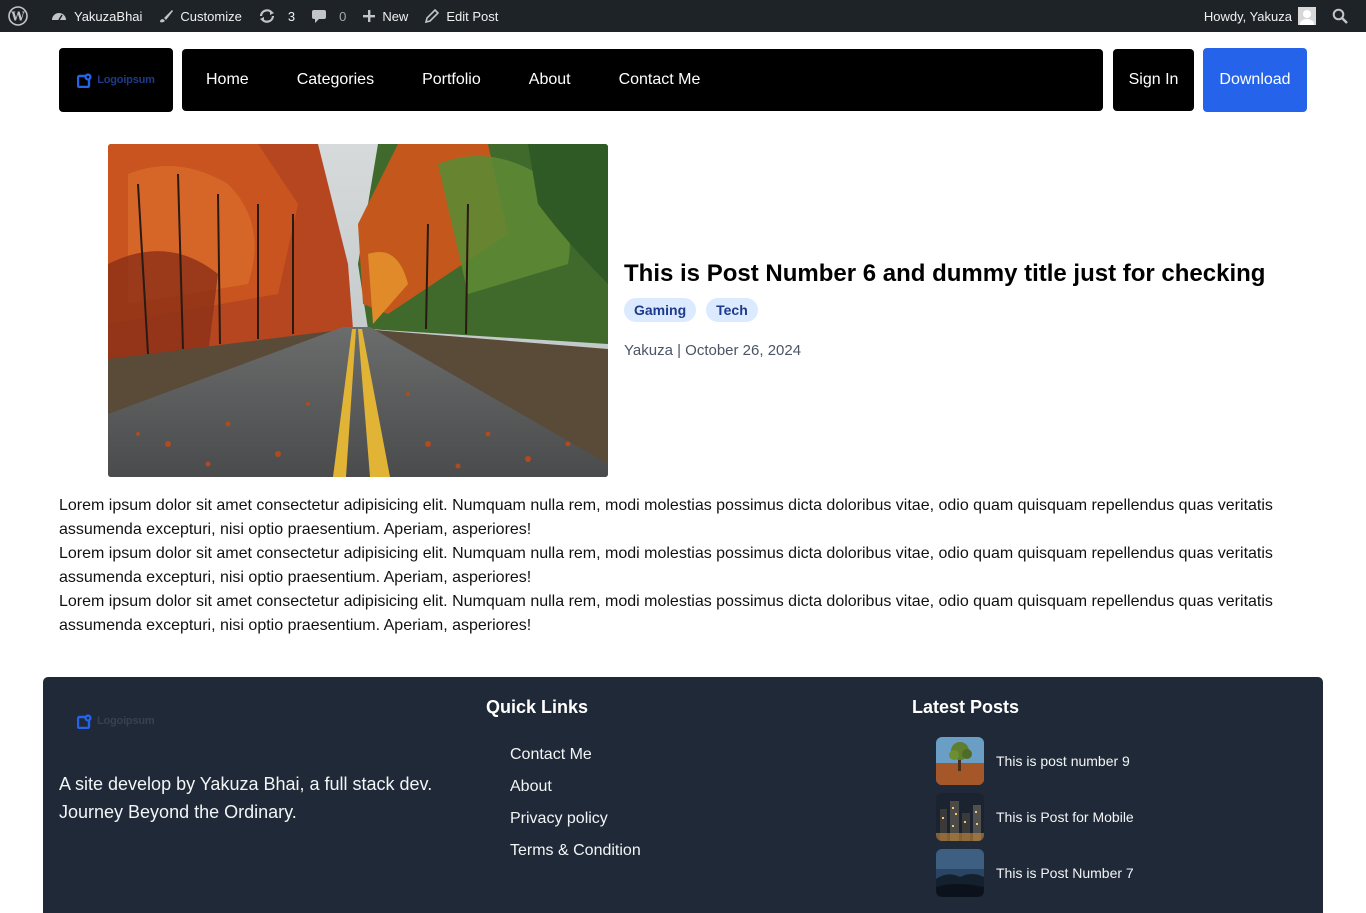 The width and height of the screenshot is (1366, 913). Describe the element at coordinates (1307, 16) in the screenshot. I see `avatar` at that location.